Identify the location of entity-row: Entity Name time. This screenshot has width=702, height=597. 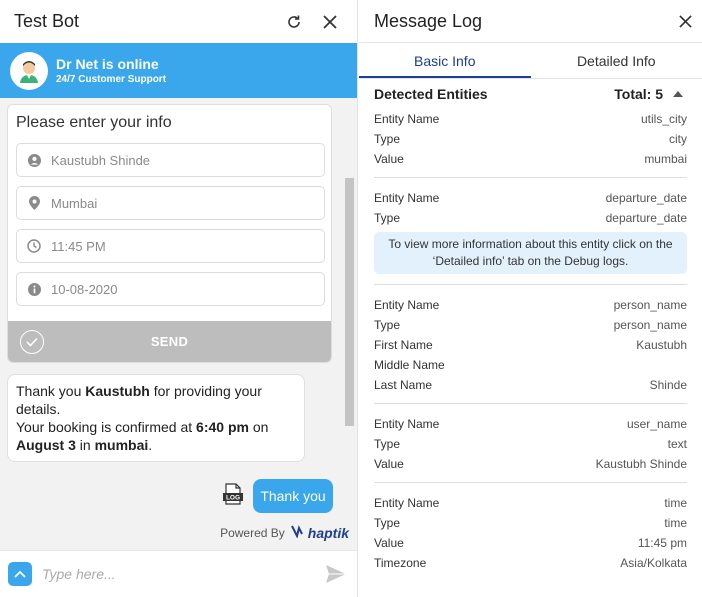
(530, 503).